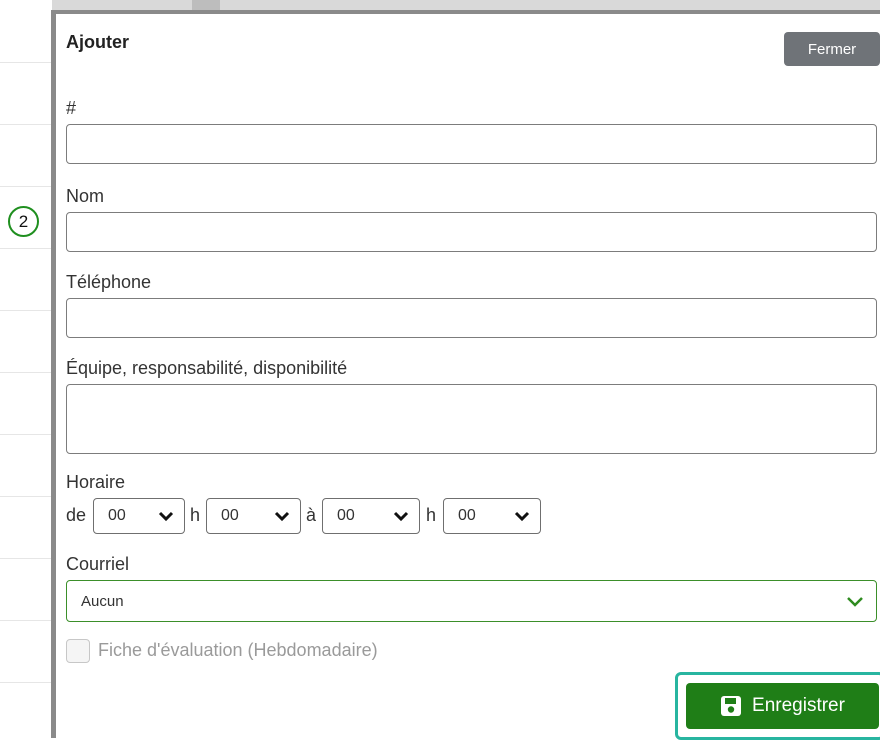  I want to click on to-minute-value: 00, so click(467, 515).